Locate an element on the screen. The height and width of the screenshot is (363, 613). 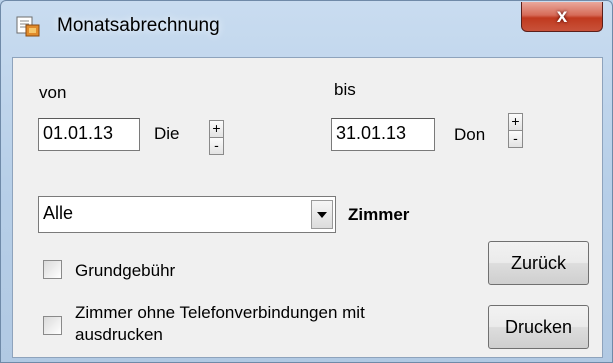
base-fee-label: Grundgebühr is located at coordinates (125, 270).